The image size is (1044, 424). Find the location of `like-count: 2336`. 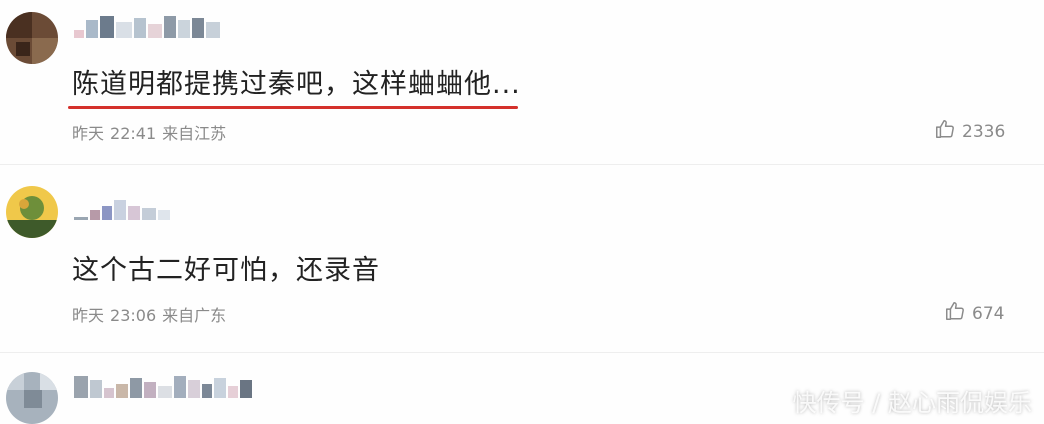

like-count: 2336 is located at coordinates (984, 131).